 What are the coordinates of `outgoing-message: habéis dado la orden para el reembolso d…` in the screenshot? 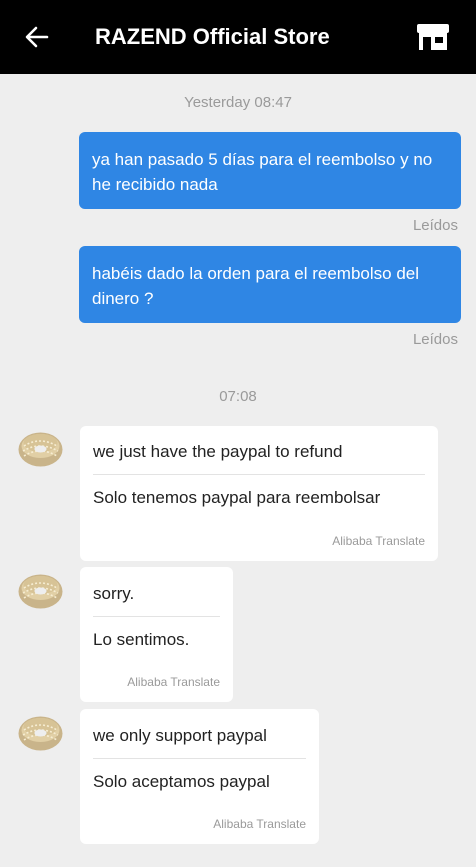 It's located at (270, 284).